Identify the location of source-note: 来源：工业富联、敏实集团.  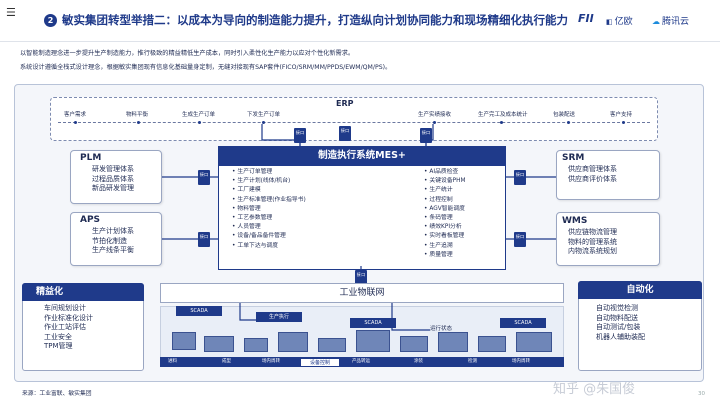
(57, 394).